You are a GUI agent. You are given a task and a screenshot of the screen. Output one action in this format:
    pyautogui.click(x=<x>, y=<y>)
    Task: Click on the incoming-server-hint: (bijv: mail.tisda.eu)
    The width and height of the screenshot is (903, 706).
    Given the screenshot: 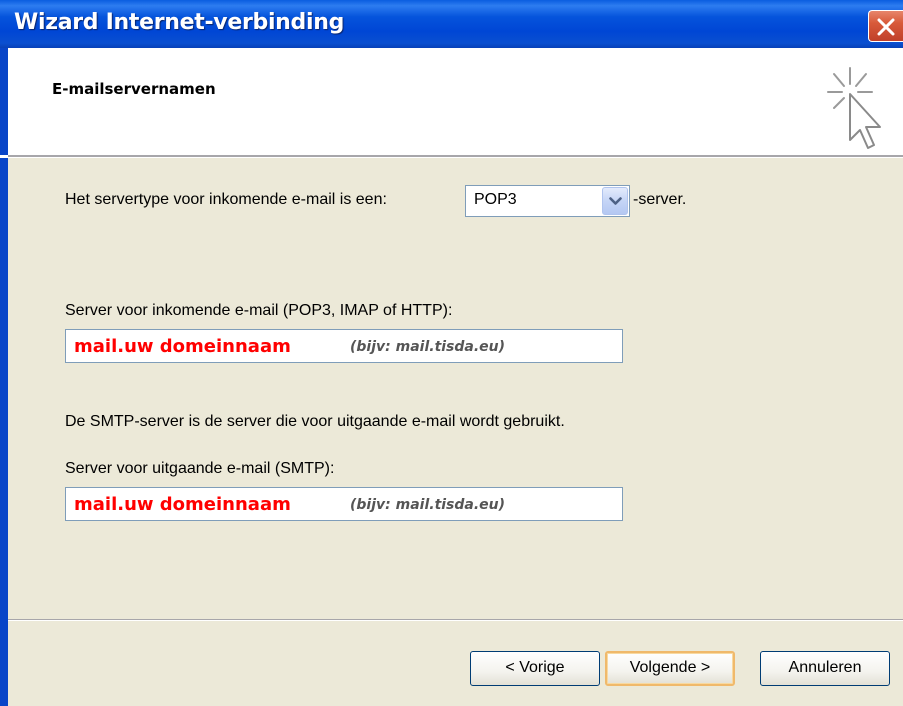 What is the action you would take?
    pyautogui.click(x=428, y=347)
    